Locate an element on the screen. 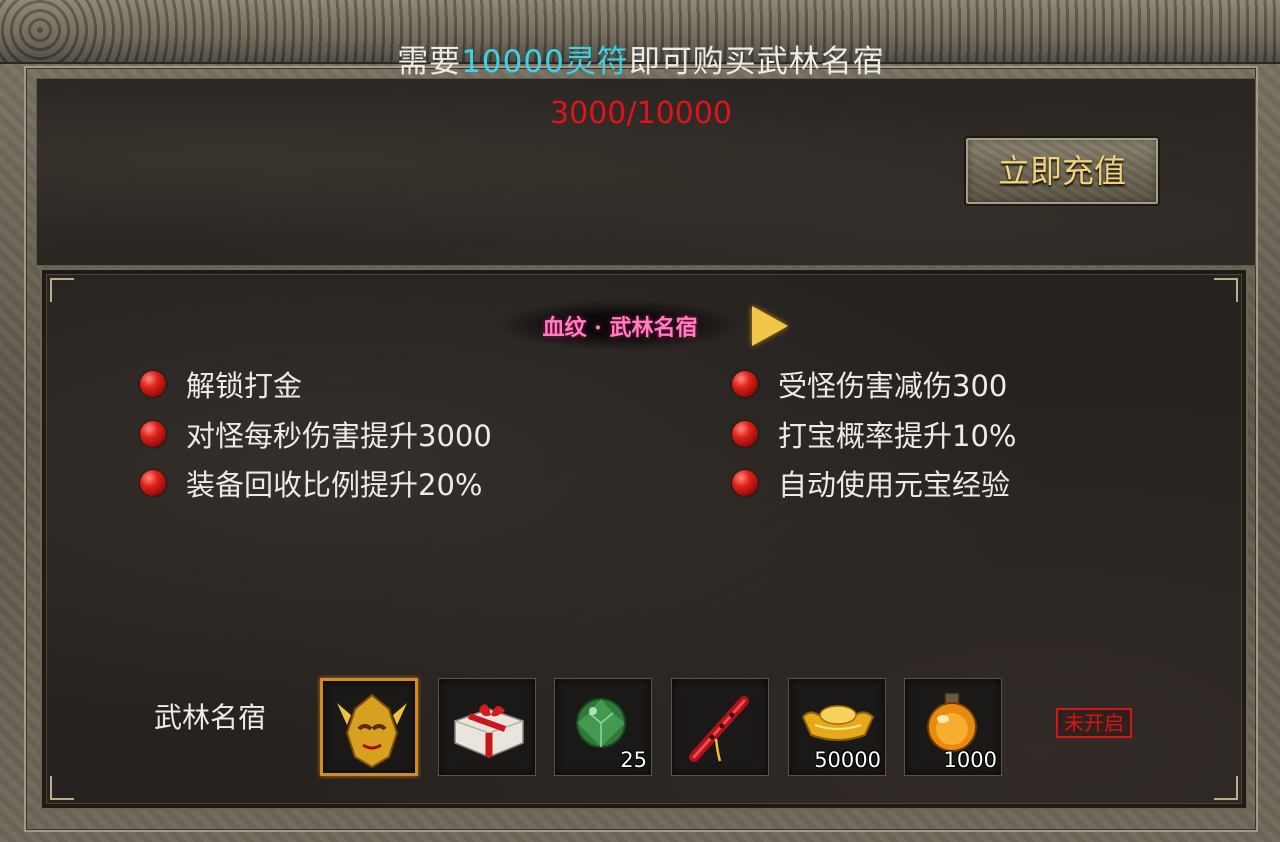 This screenshot has height=842, width=1280. benefit-item: 解锁打金 is located at coordinates (221, 384).